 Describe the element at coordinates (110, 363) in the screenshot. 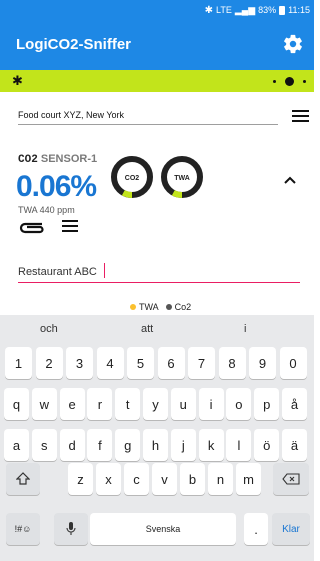

I see `key-row1-3: 4` at that location.